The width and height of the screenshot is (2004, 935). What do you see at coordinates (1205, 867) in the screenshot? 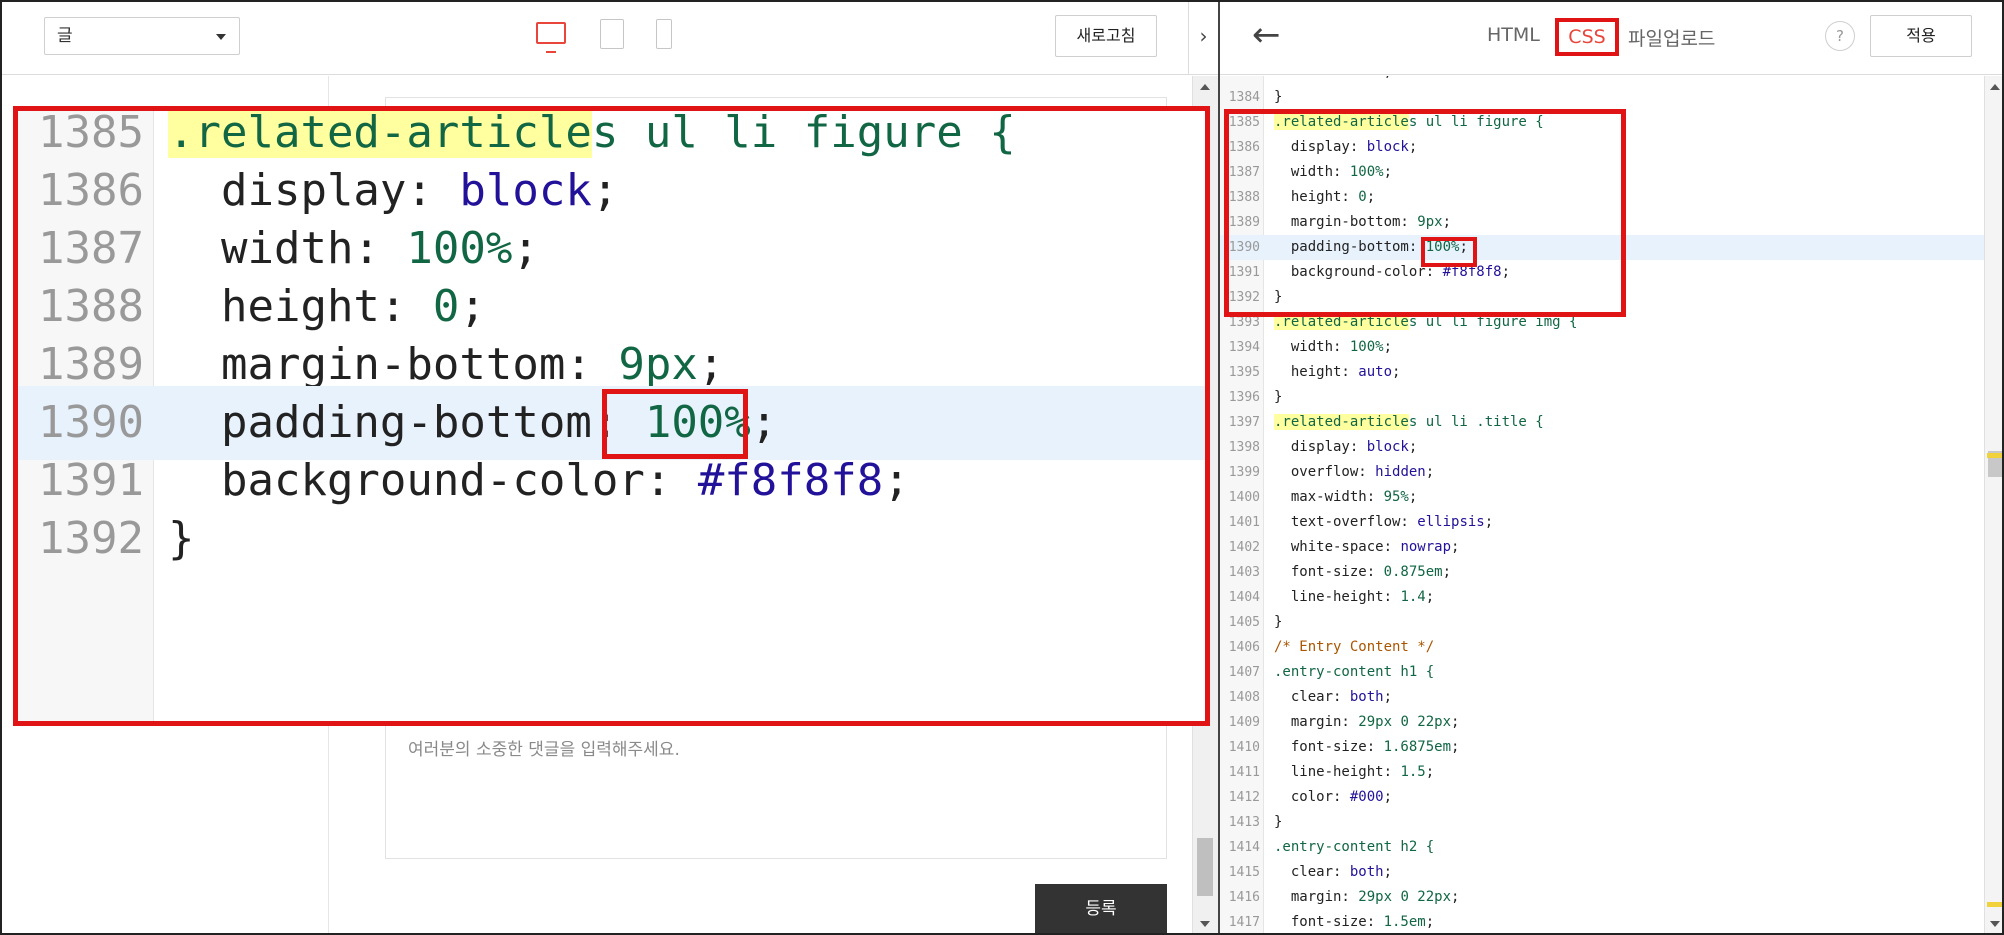
I see `scroll-thumb` at bounding box center [1205, 867].